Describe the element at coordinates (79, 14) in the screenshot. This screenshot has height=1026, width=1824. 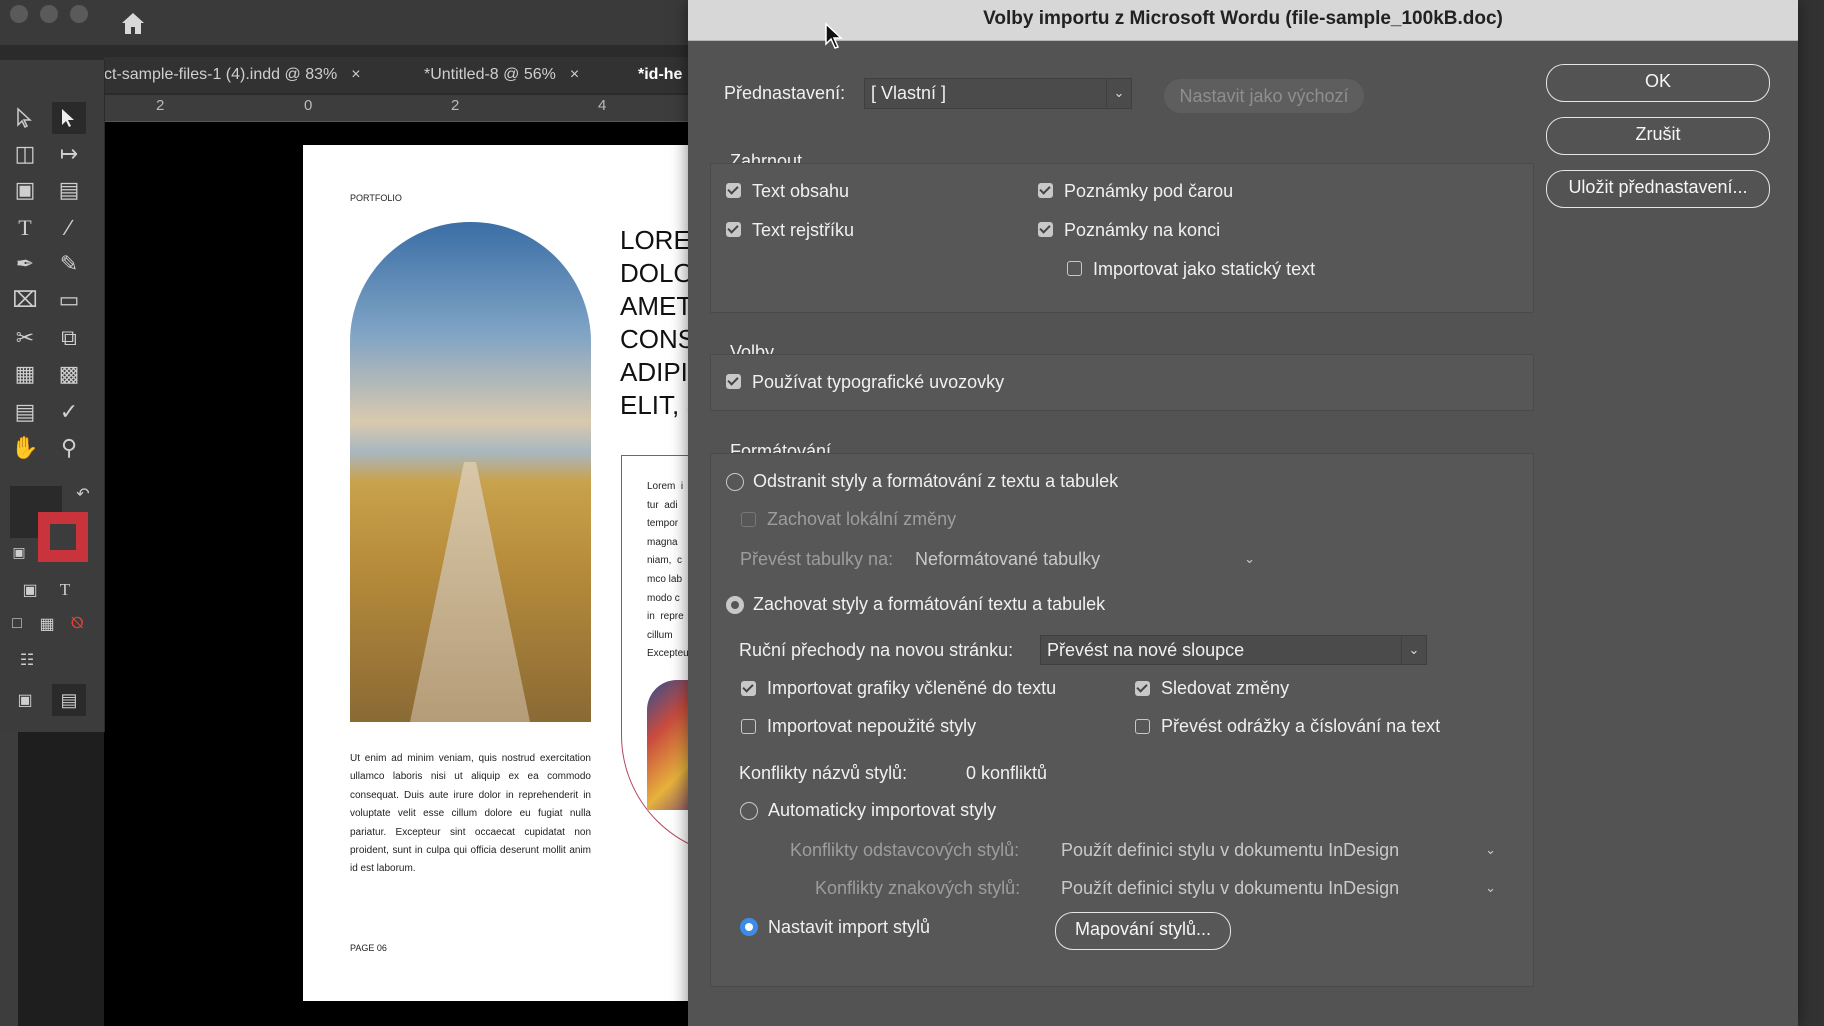
I see `zoom-window-dot` at that location.